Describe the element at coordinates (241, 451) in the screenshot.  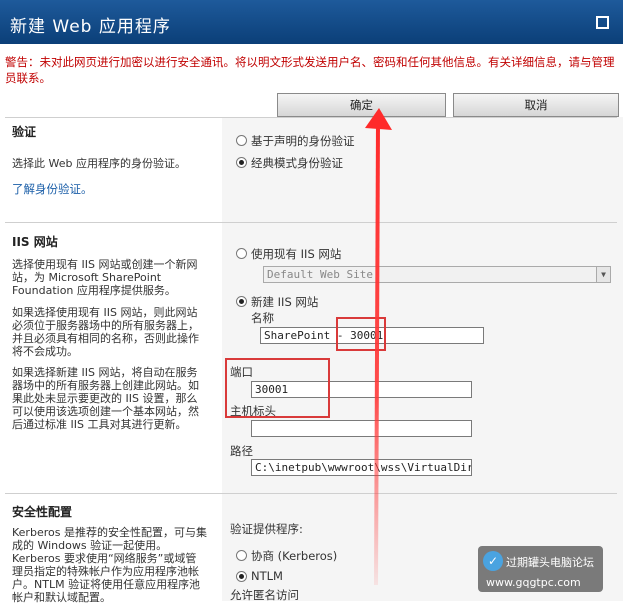
I see `path-label: 路径` at that location.